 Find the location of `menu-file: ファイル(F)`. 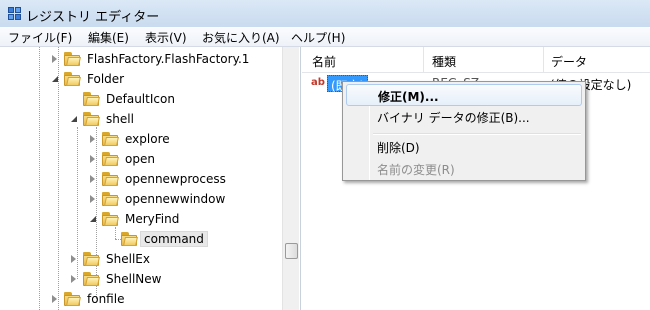

menu-file: ファイル(F) is located at coordinates (40, 37).